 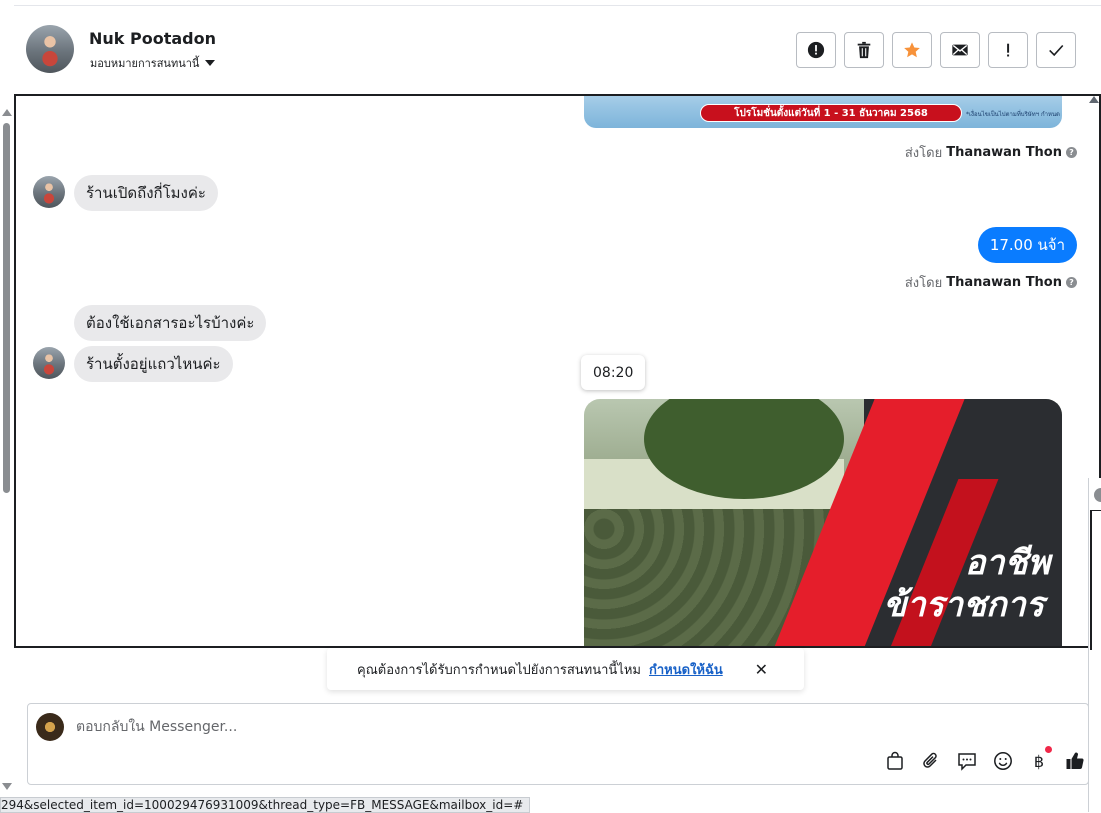 I want to click on shopping-bag-icon, so click(x=895, y=760).